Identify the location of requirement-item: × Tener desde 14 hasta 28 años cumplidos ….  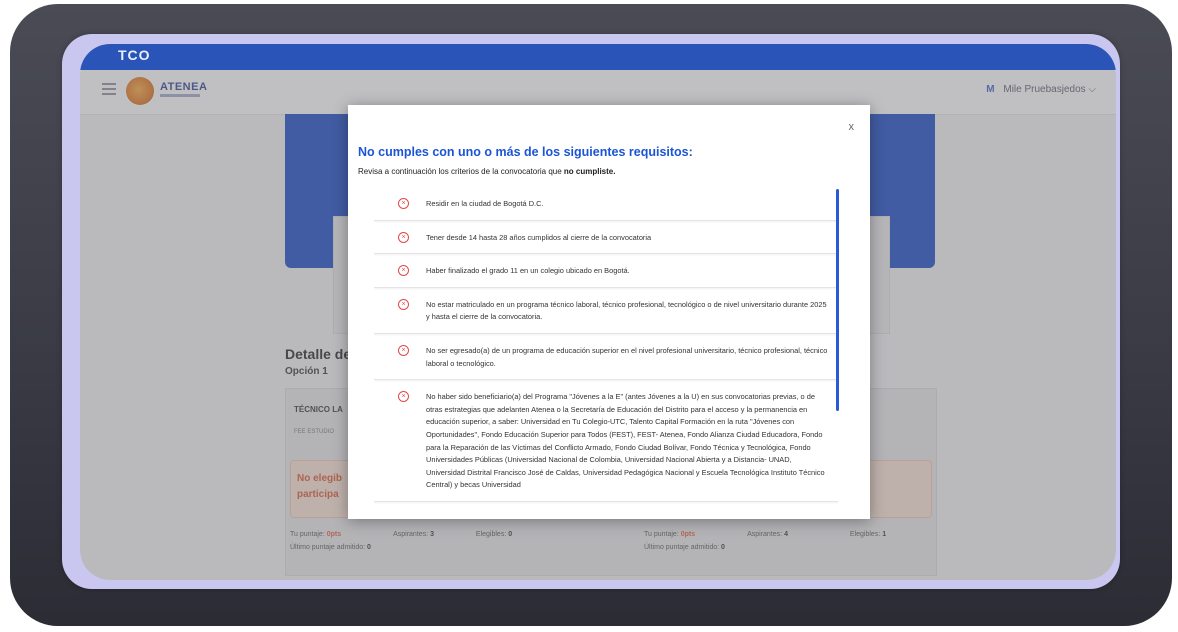
(606, 238).